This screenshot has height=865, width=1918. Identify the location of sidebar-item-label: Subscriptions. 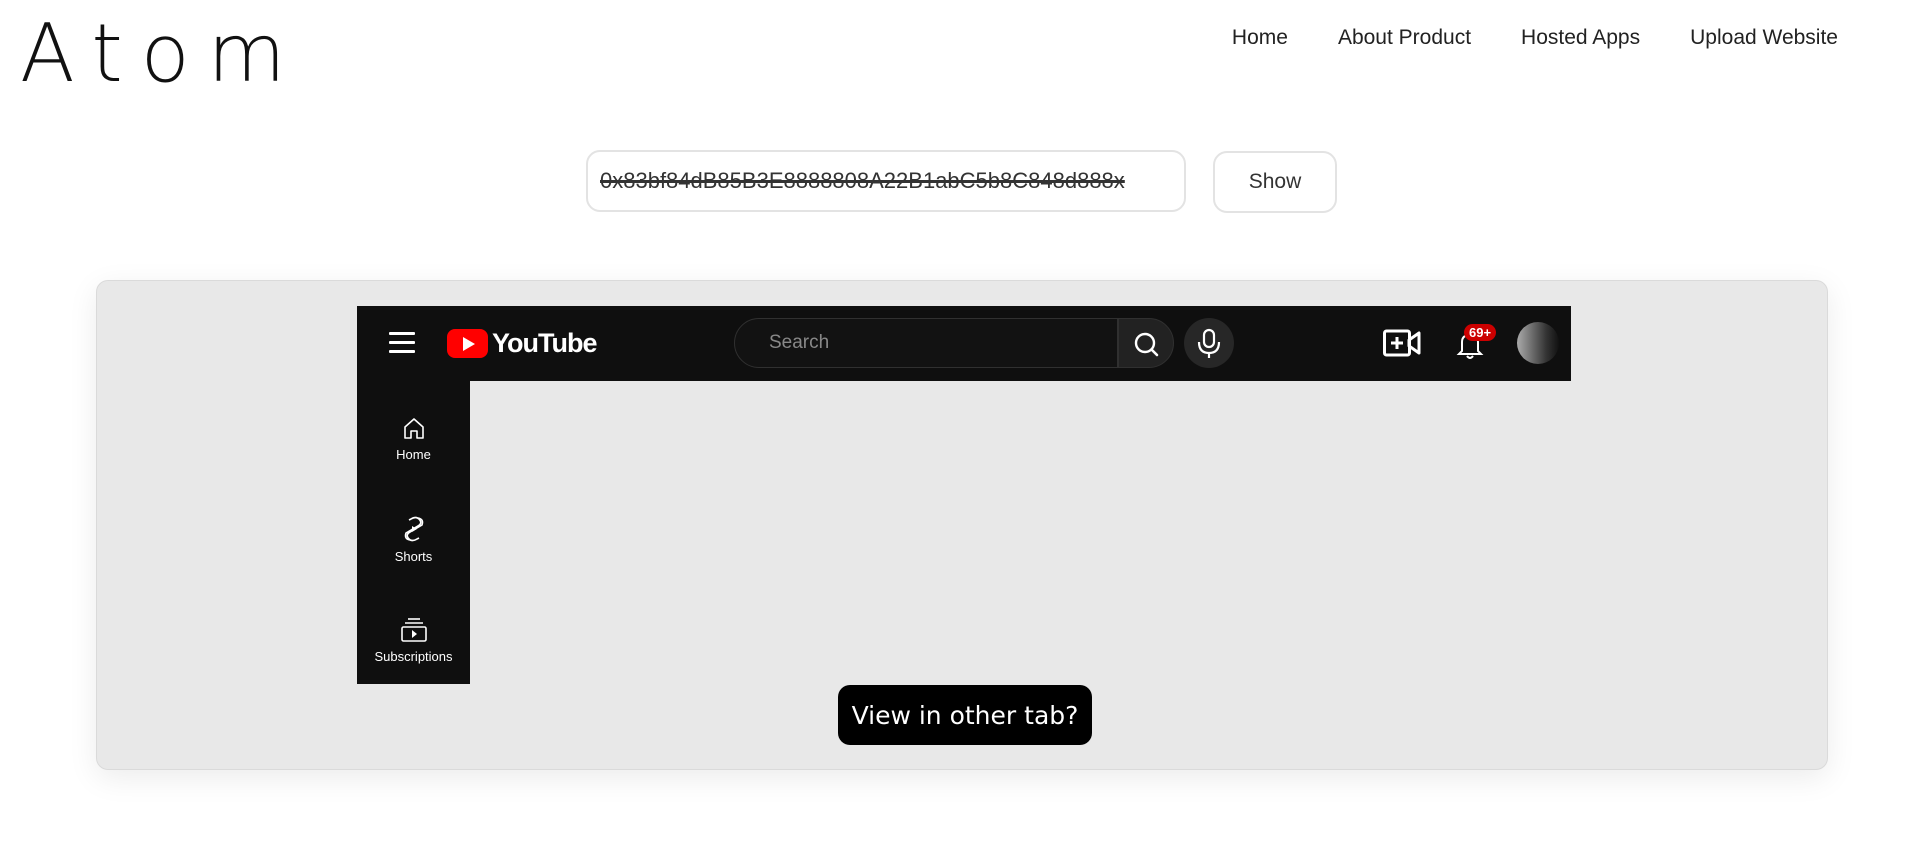
(413, 656).